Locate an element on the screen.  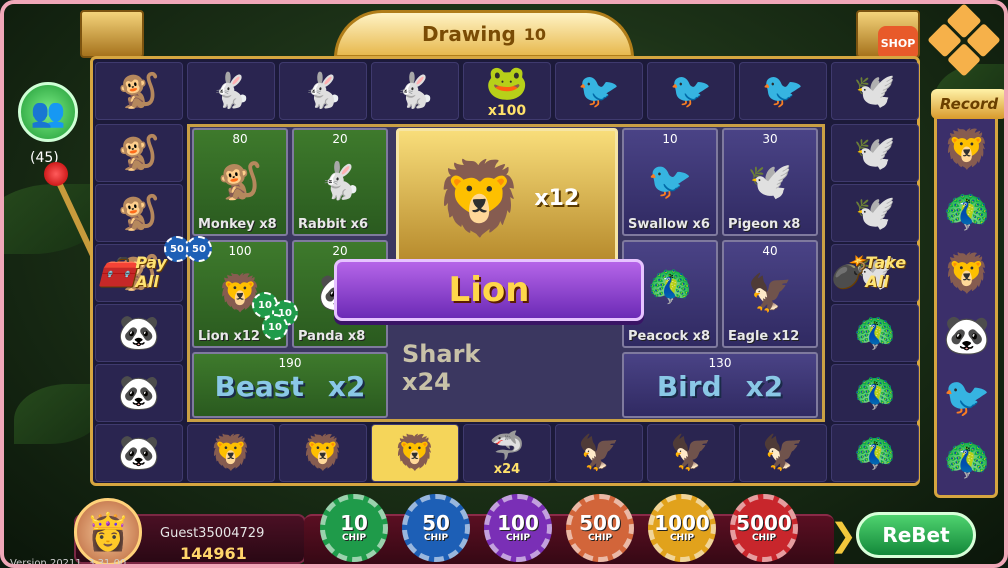
avatar: 👸 is located at coordinates (108, 531).